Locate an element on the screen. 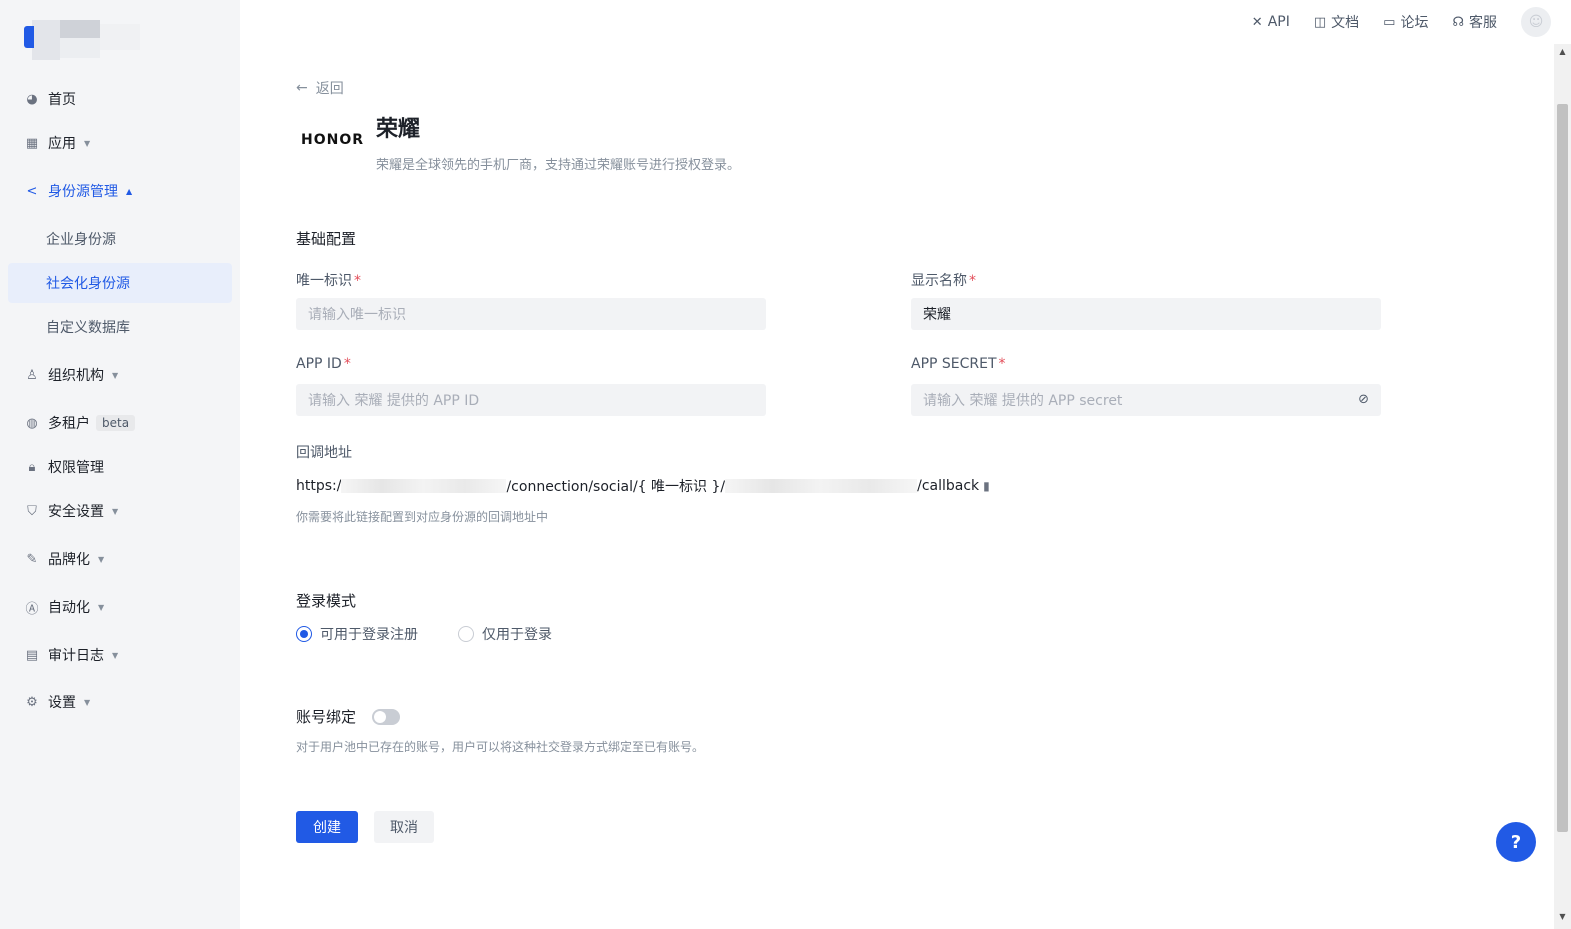 The image size is (1571, 929). radio-login-register: 可用于登录注册 is located at coordinates (357, 634).